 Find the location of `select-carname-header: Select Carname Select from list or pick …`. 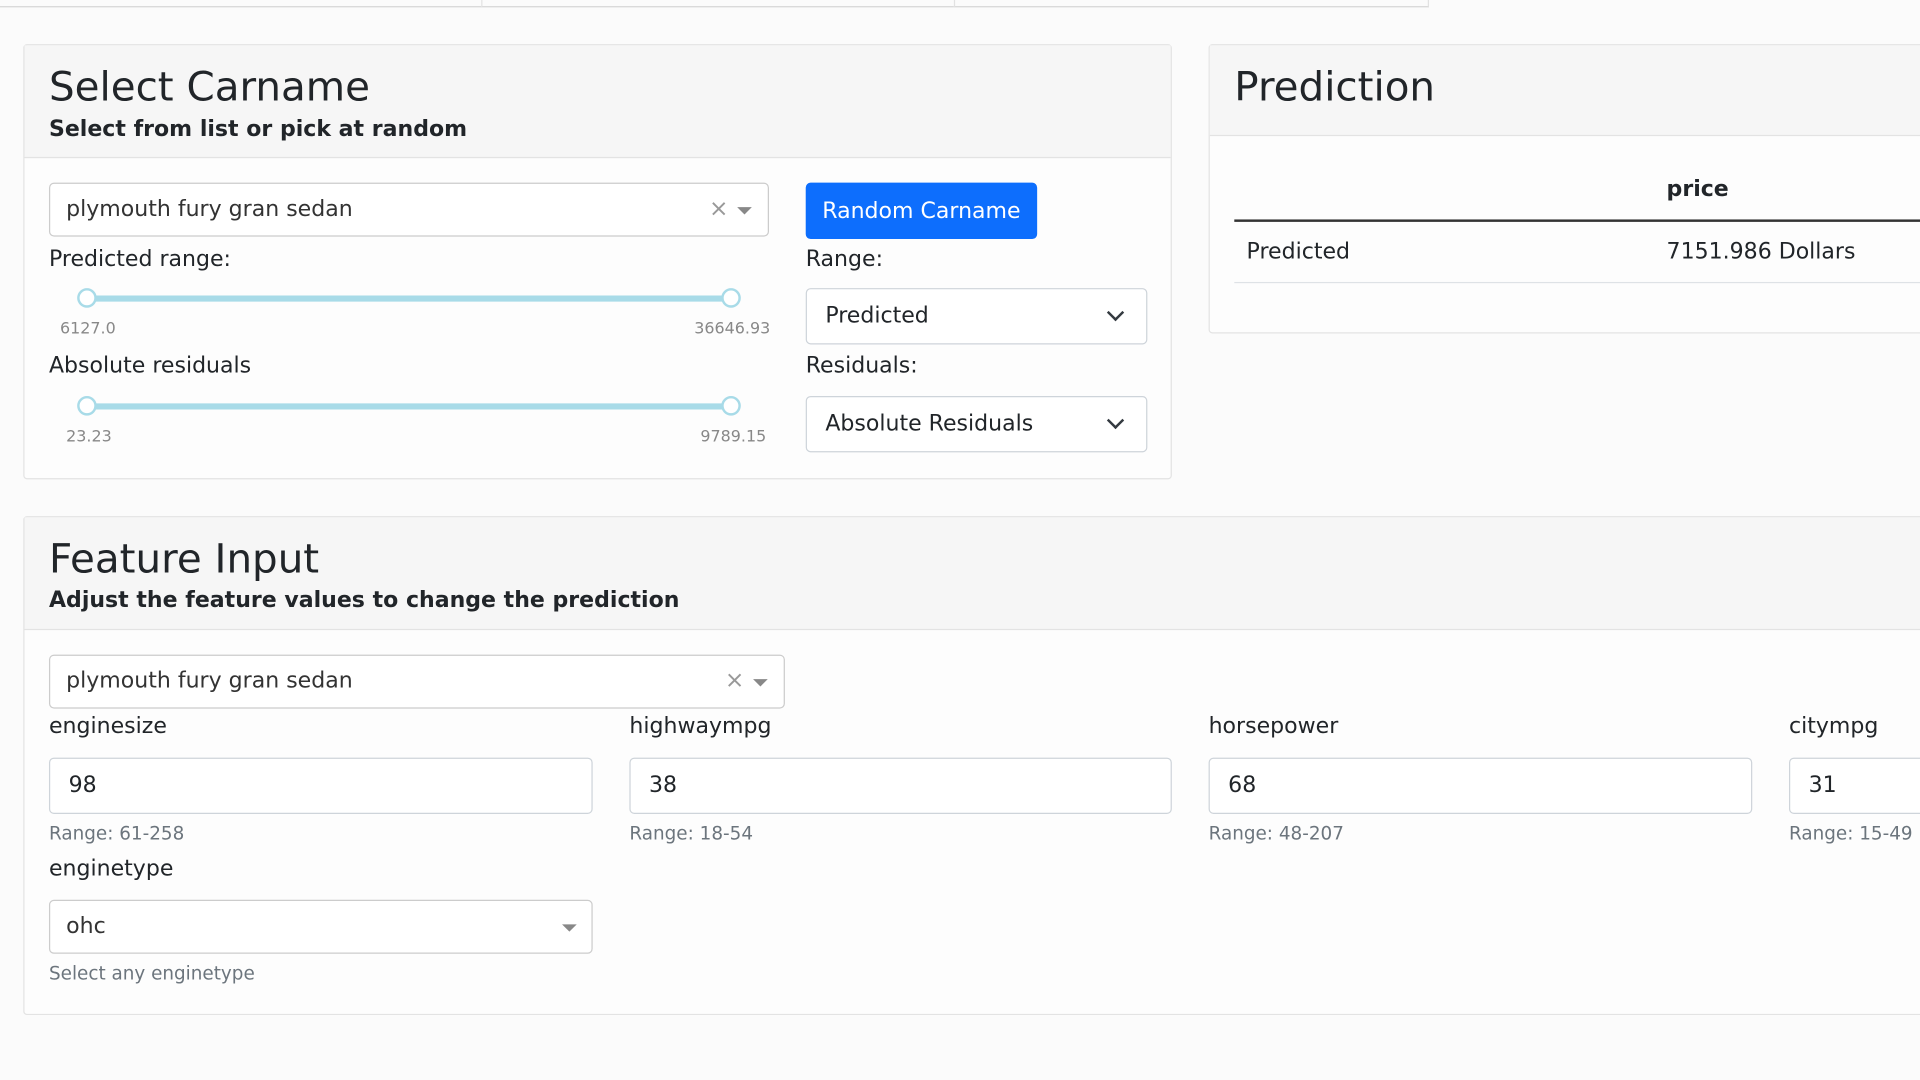

select-carname-header: Select Carname Select from list or pick … is located at coordinates (597, 102).